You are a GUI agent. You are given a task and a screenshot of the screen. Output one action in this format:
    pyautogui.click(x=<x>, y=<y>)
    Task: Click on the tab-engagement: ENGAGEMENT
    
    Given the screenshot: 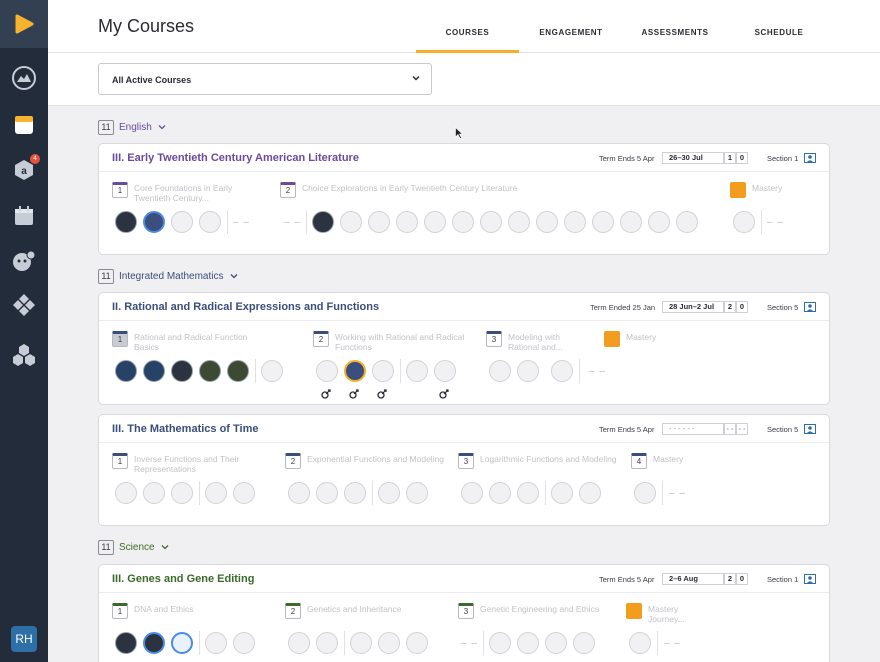 What is the action you would take?
    pyautogui.click(x=571, y=40)
    